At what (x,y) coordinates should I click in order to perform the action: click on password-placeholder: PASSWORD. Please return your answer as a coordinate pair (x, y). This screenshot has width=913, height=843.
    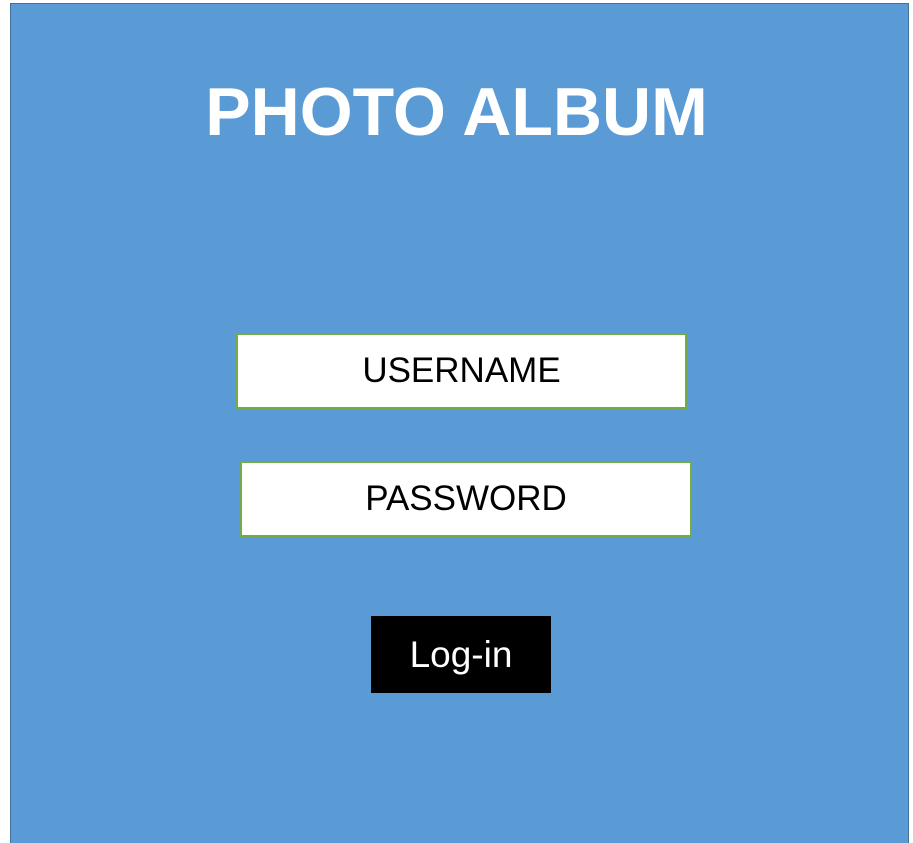
    Looking at the image, I should click on (466, 498).